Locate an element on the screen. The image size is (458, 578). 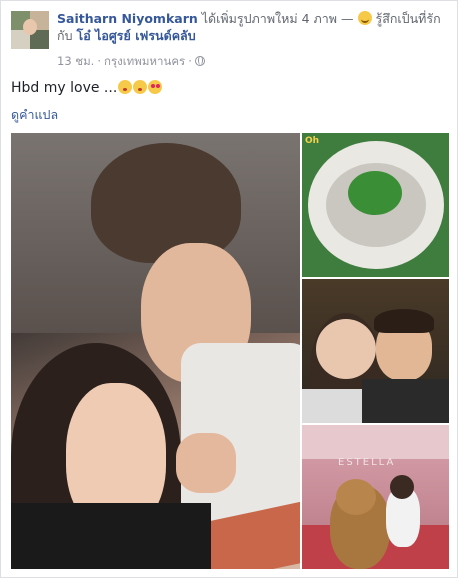
post-meta: 13 ชม. · กรุงเทพมหานคร · is located at coordinates (131, 62).